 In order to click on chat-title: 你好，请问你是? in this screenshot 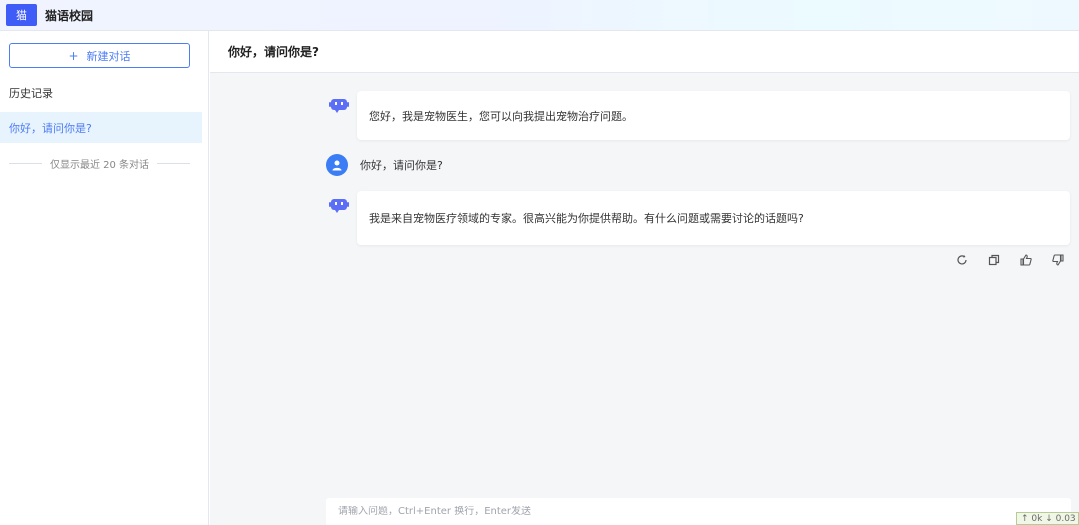, I will do `click(273, 52)`.